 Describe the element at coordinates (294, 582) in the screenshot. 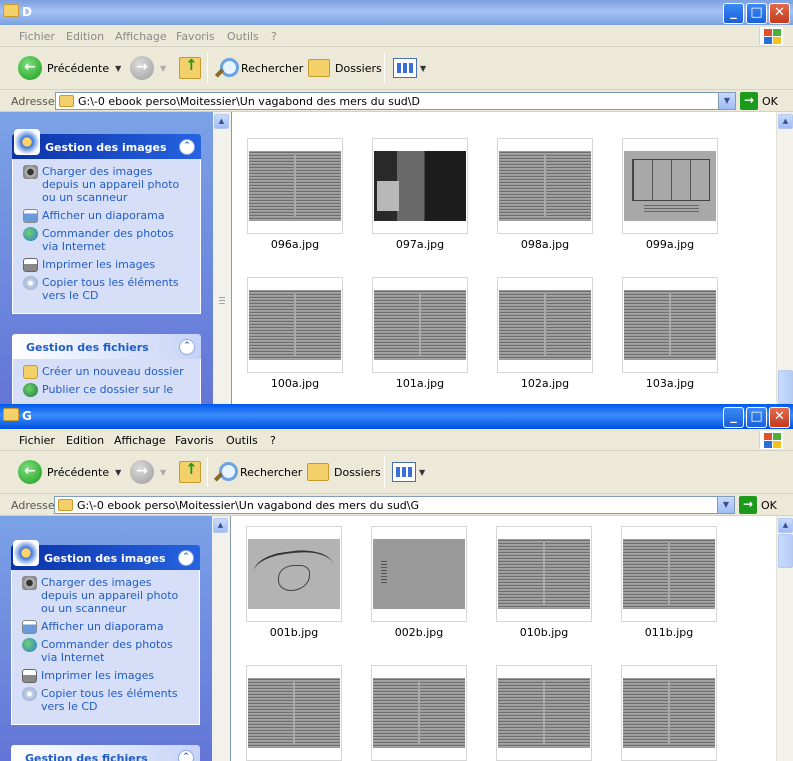

I see `file-thumbnail: 001b.jpg` at that location.